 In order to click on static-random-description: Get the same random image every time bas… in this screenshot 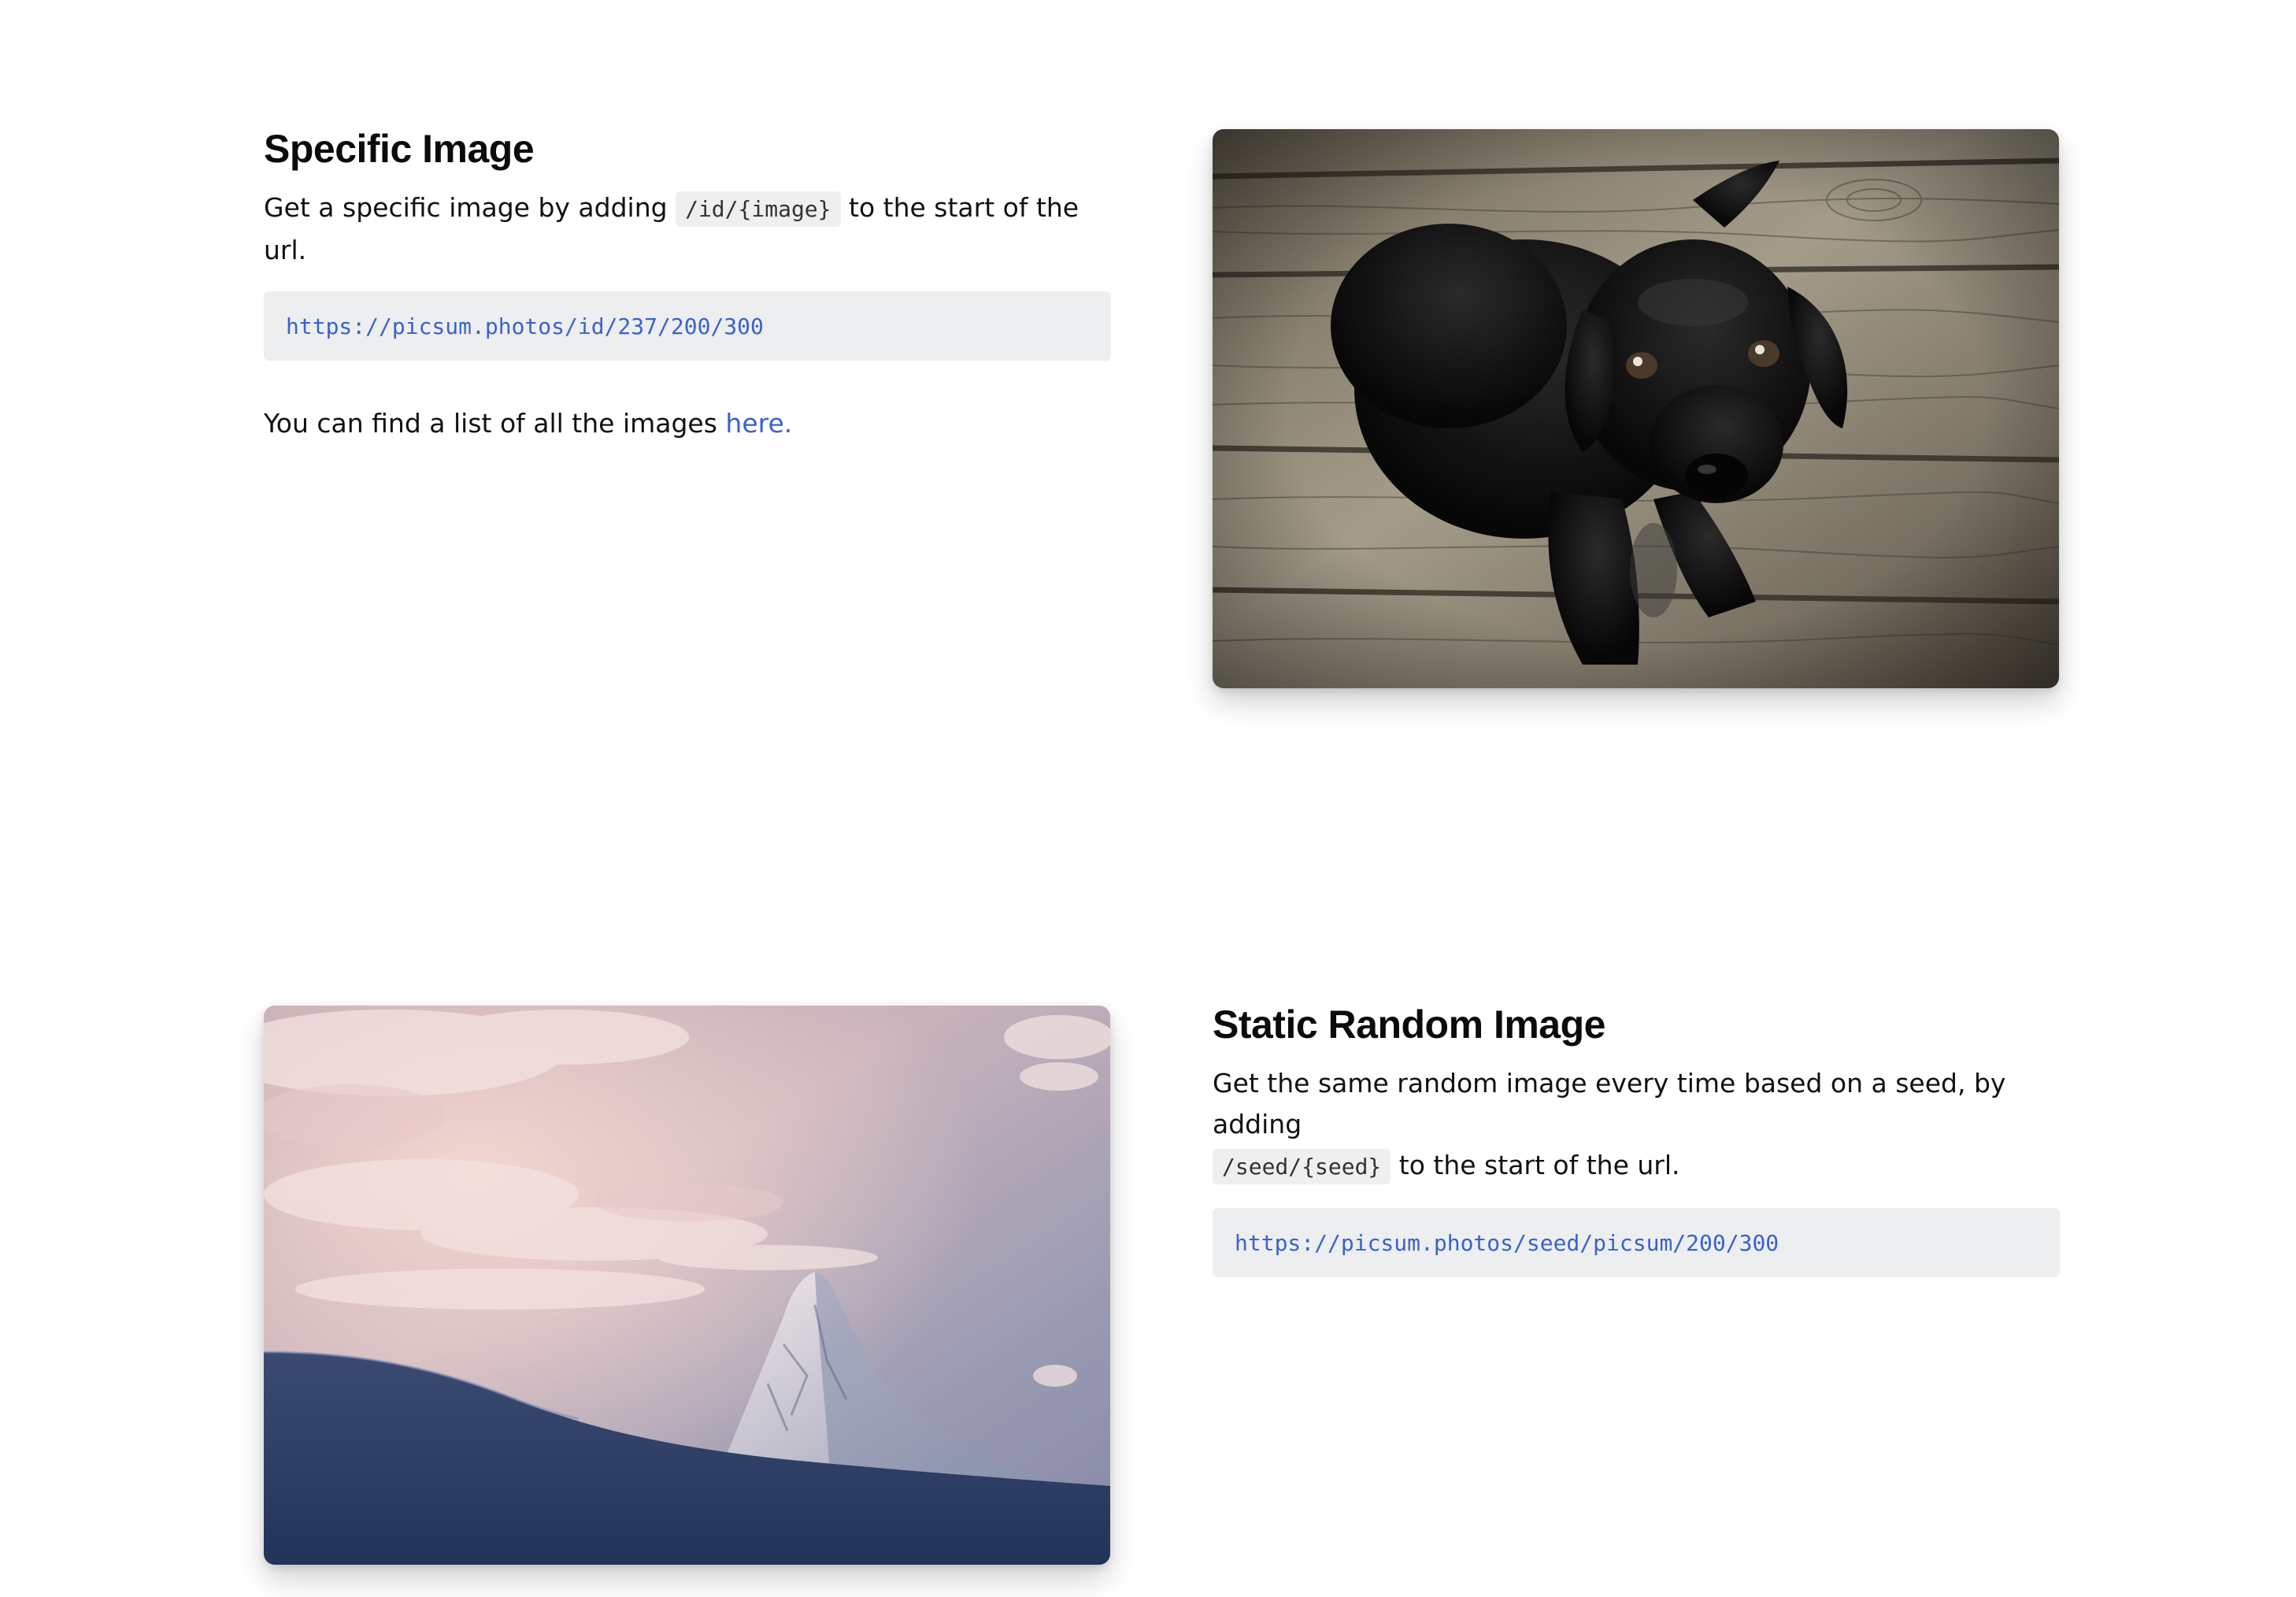, I will do `click(1630, 1125)`.